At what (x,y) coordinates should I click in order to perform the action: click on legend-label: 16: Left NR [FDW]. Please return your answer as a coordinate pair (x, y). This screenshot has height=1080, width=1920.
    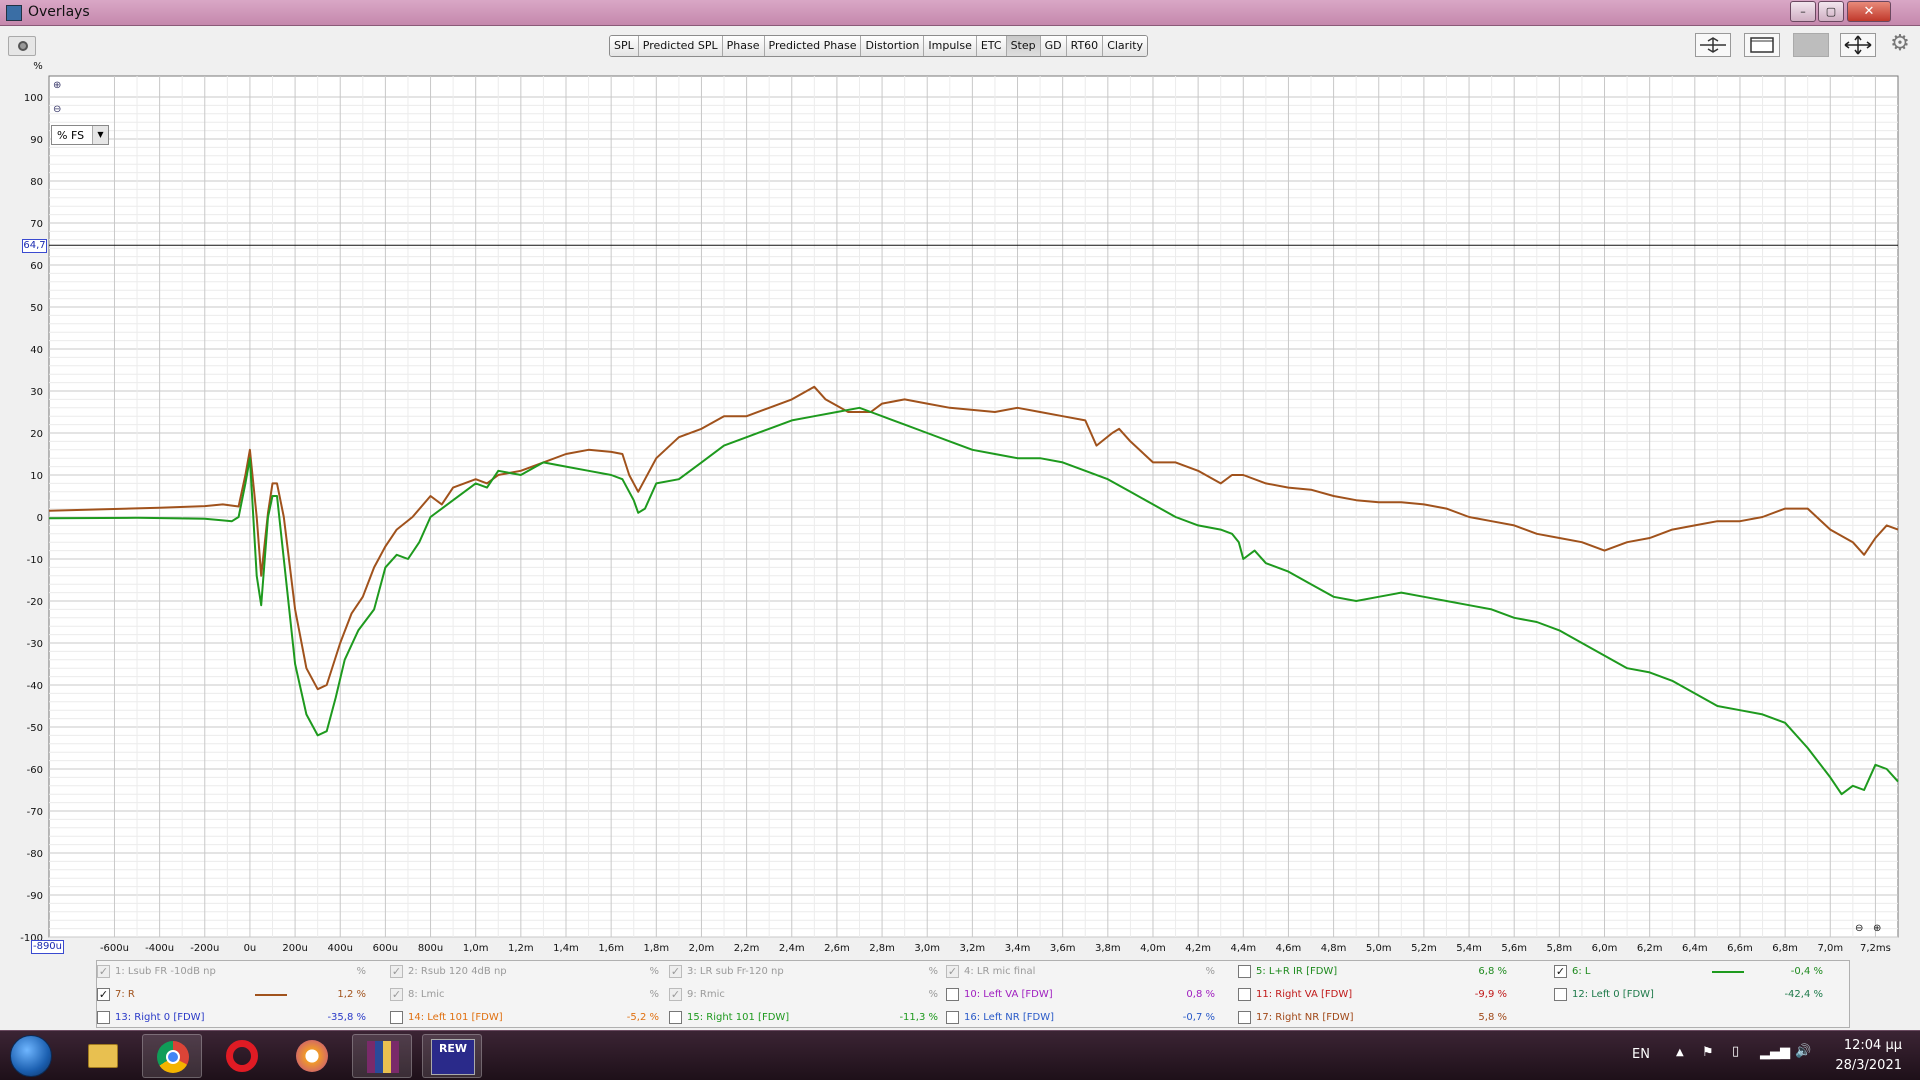
    Looking at the image, I should click on (1009, 1017).